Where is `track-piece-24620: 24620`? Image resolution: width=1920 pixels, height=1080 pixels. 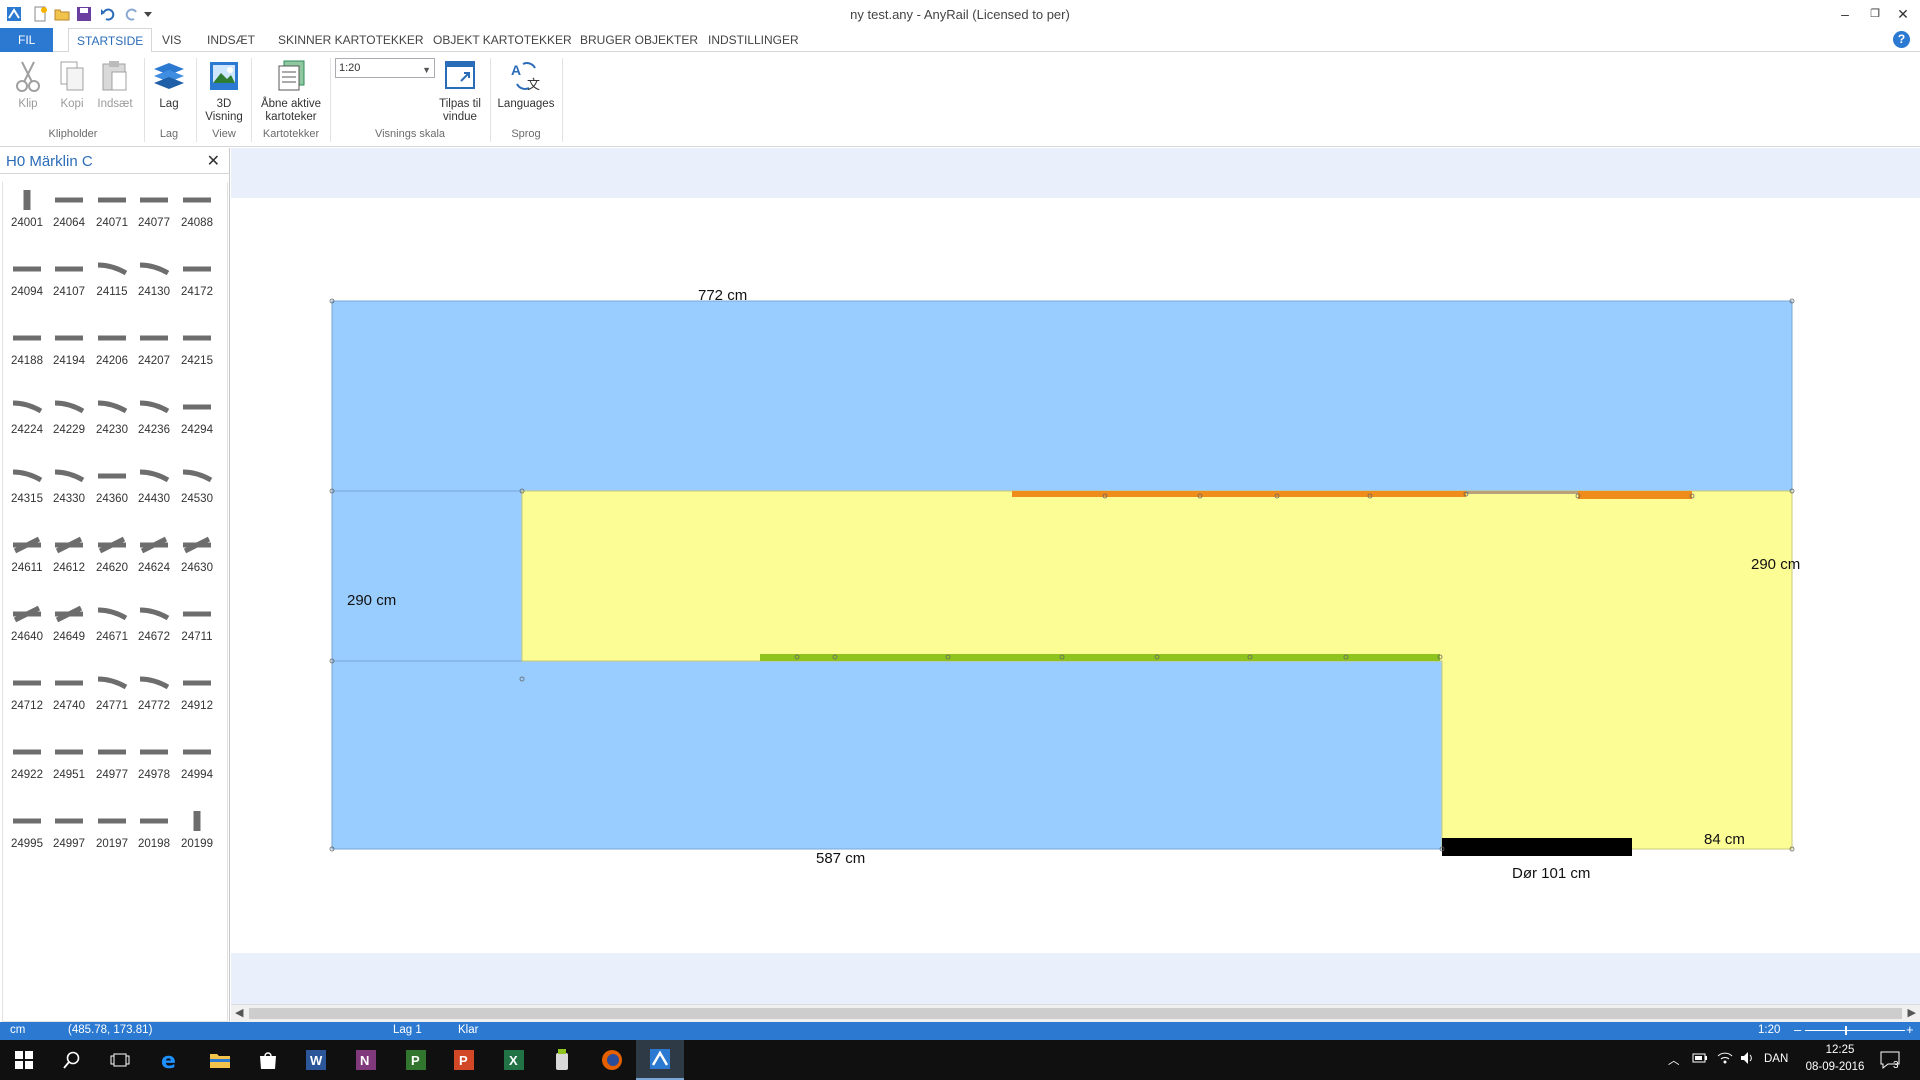
track-piece-24620: 24620 is located at coordinates (112, 557).